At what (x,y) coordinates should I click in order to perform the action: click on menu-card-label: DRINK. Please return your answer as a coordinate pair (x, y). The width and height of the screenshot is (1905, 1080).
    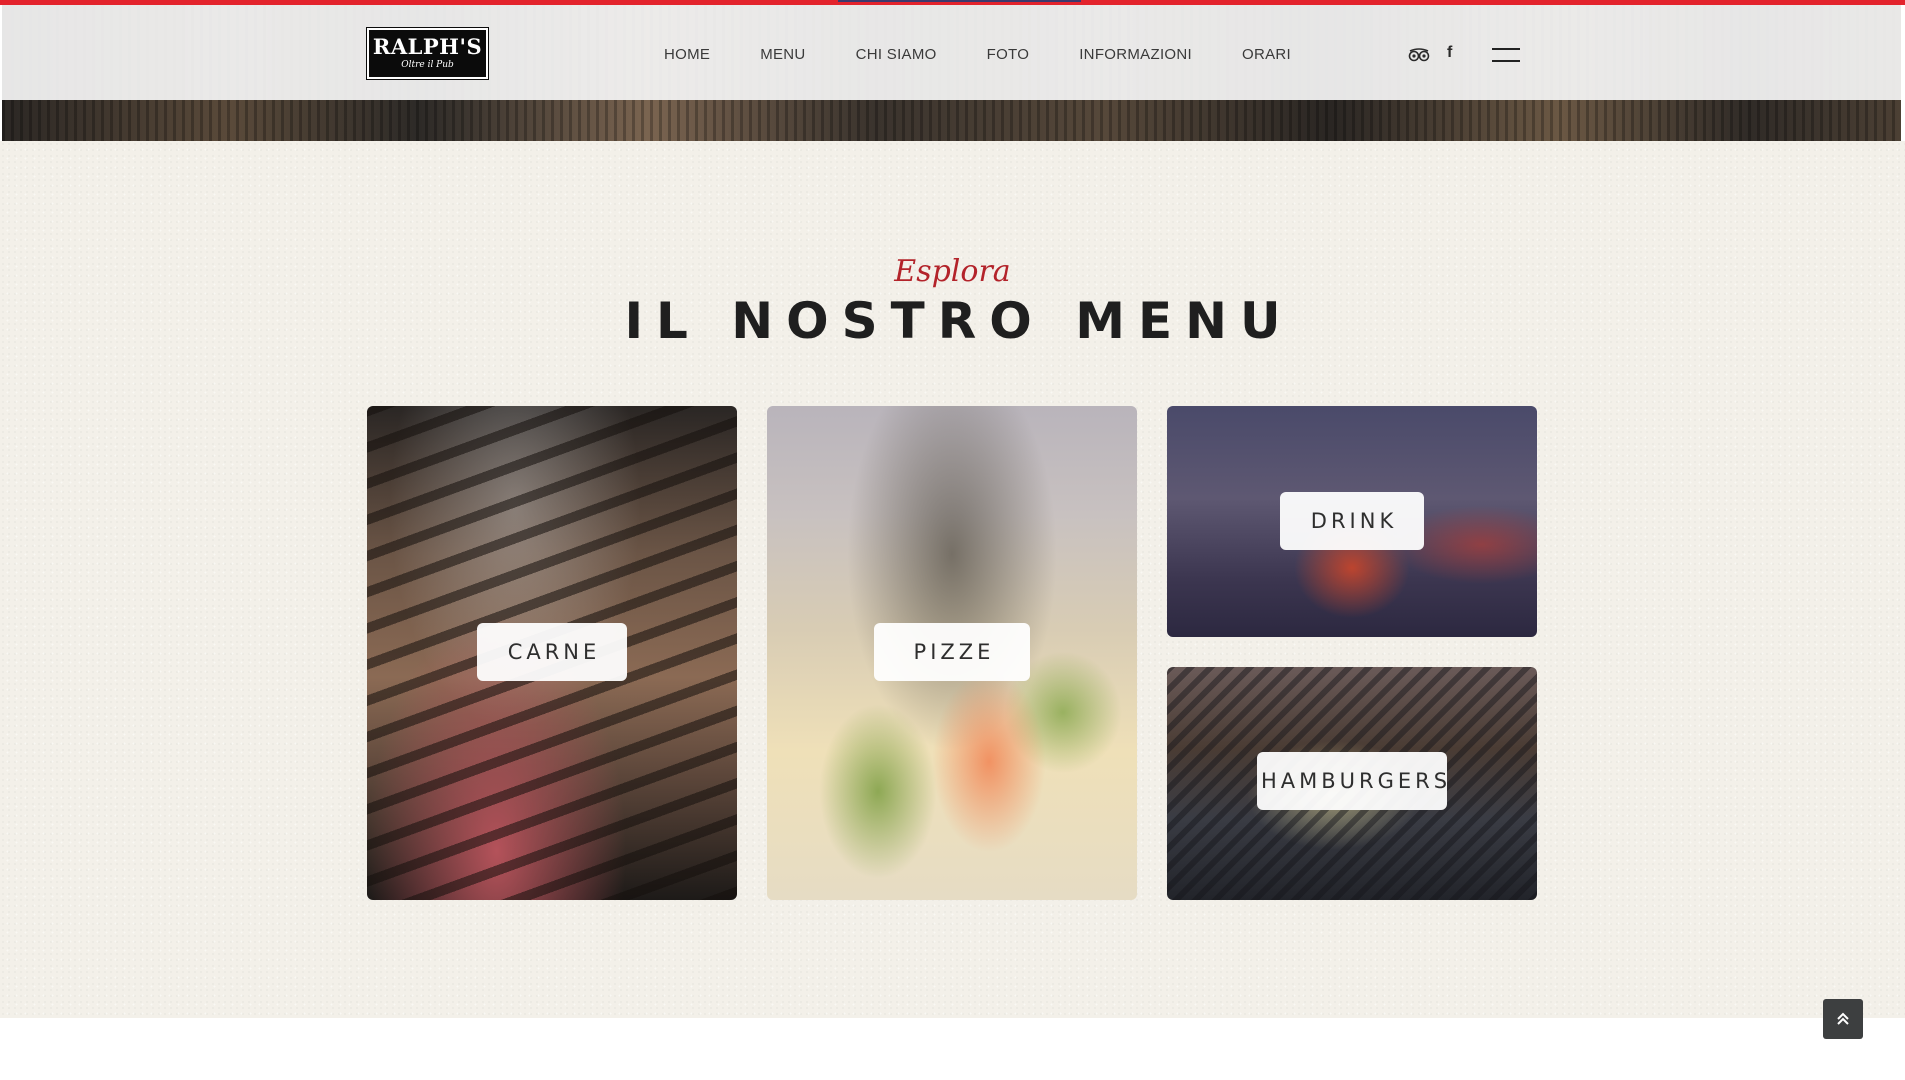
    Looking at the image, I should click on (1352, 521).